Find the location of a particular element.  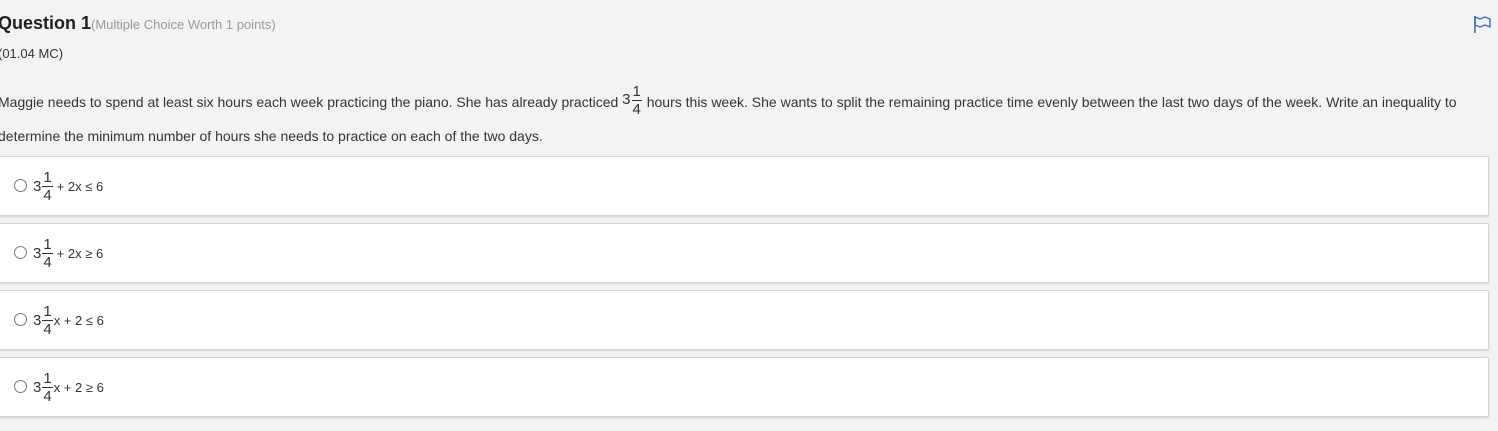

choice-expression: 3 14 x + 2 ≤ 6 is located at coordinates (68, 320).